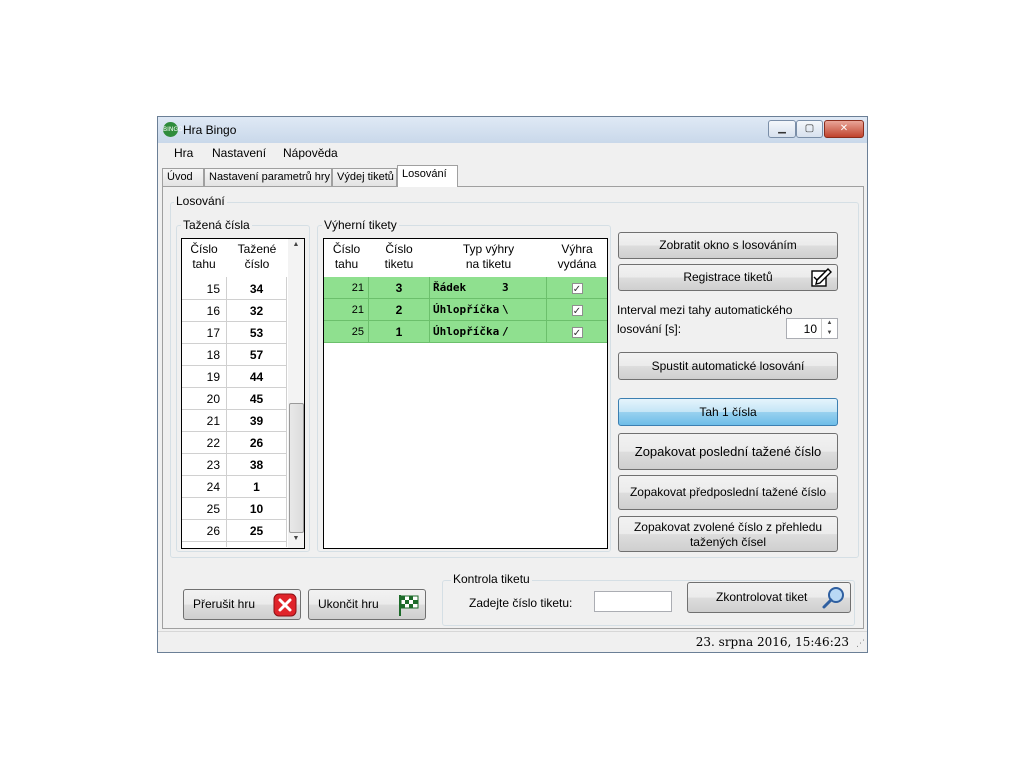  Describe the element at coordinates (213, 333) in the screenshot. I see `draw-number-cell: 17` at that location.